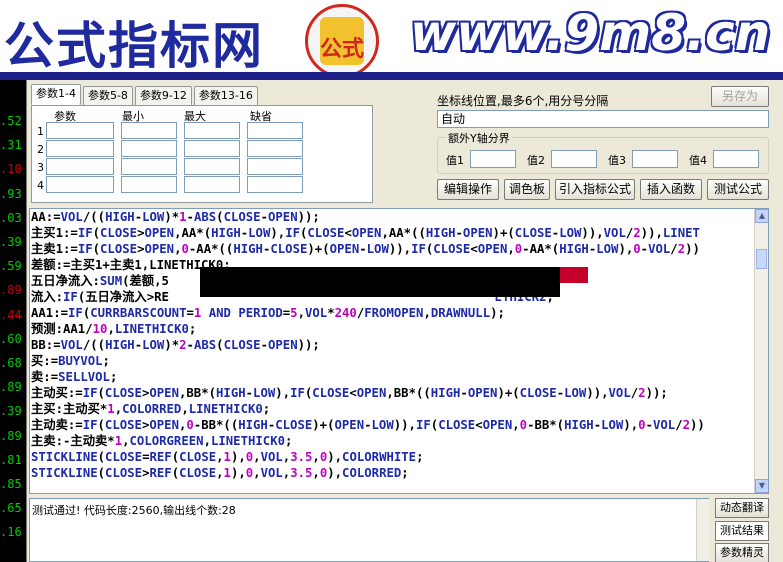  What do you see at coordinates (742, 531) in the screenshot?
I see `test-result-button: 测试结果` at bounding box center [742, 531].